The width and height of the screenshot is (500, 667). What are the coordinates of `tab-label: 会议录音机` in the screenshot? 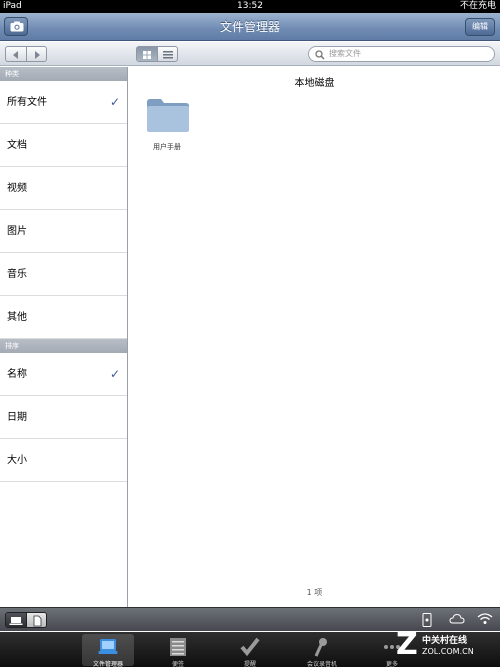 It's located at (321, 664).